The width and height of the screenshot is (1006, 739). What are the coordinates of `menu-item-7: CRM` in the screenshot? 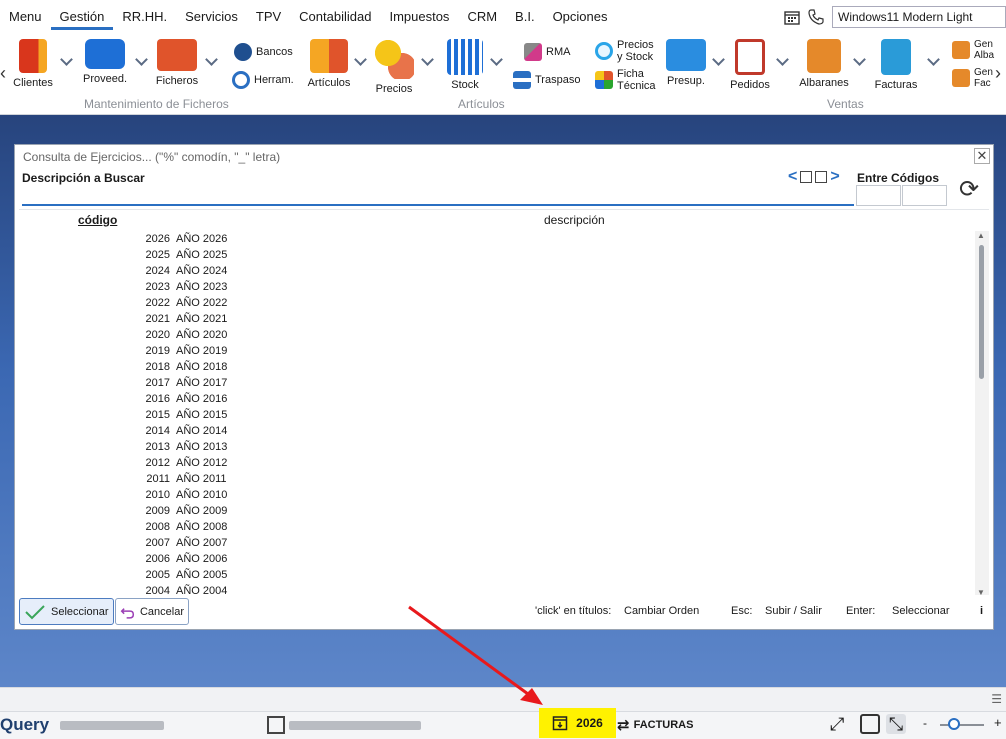 It's located at (482, 16).